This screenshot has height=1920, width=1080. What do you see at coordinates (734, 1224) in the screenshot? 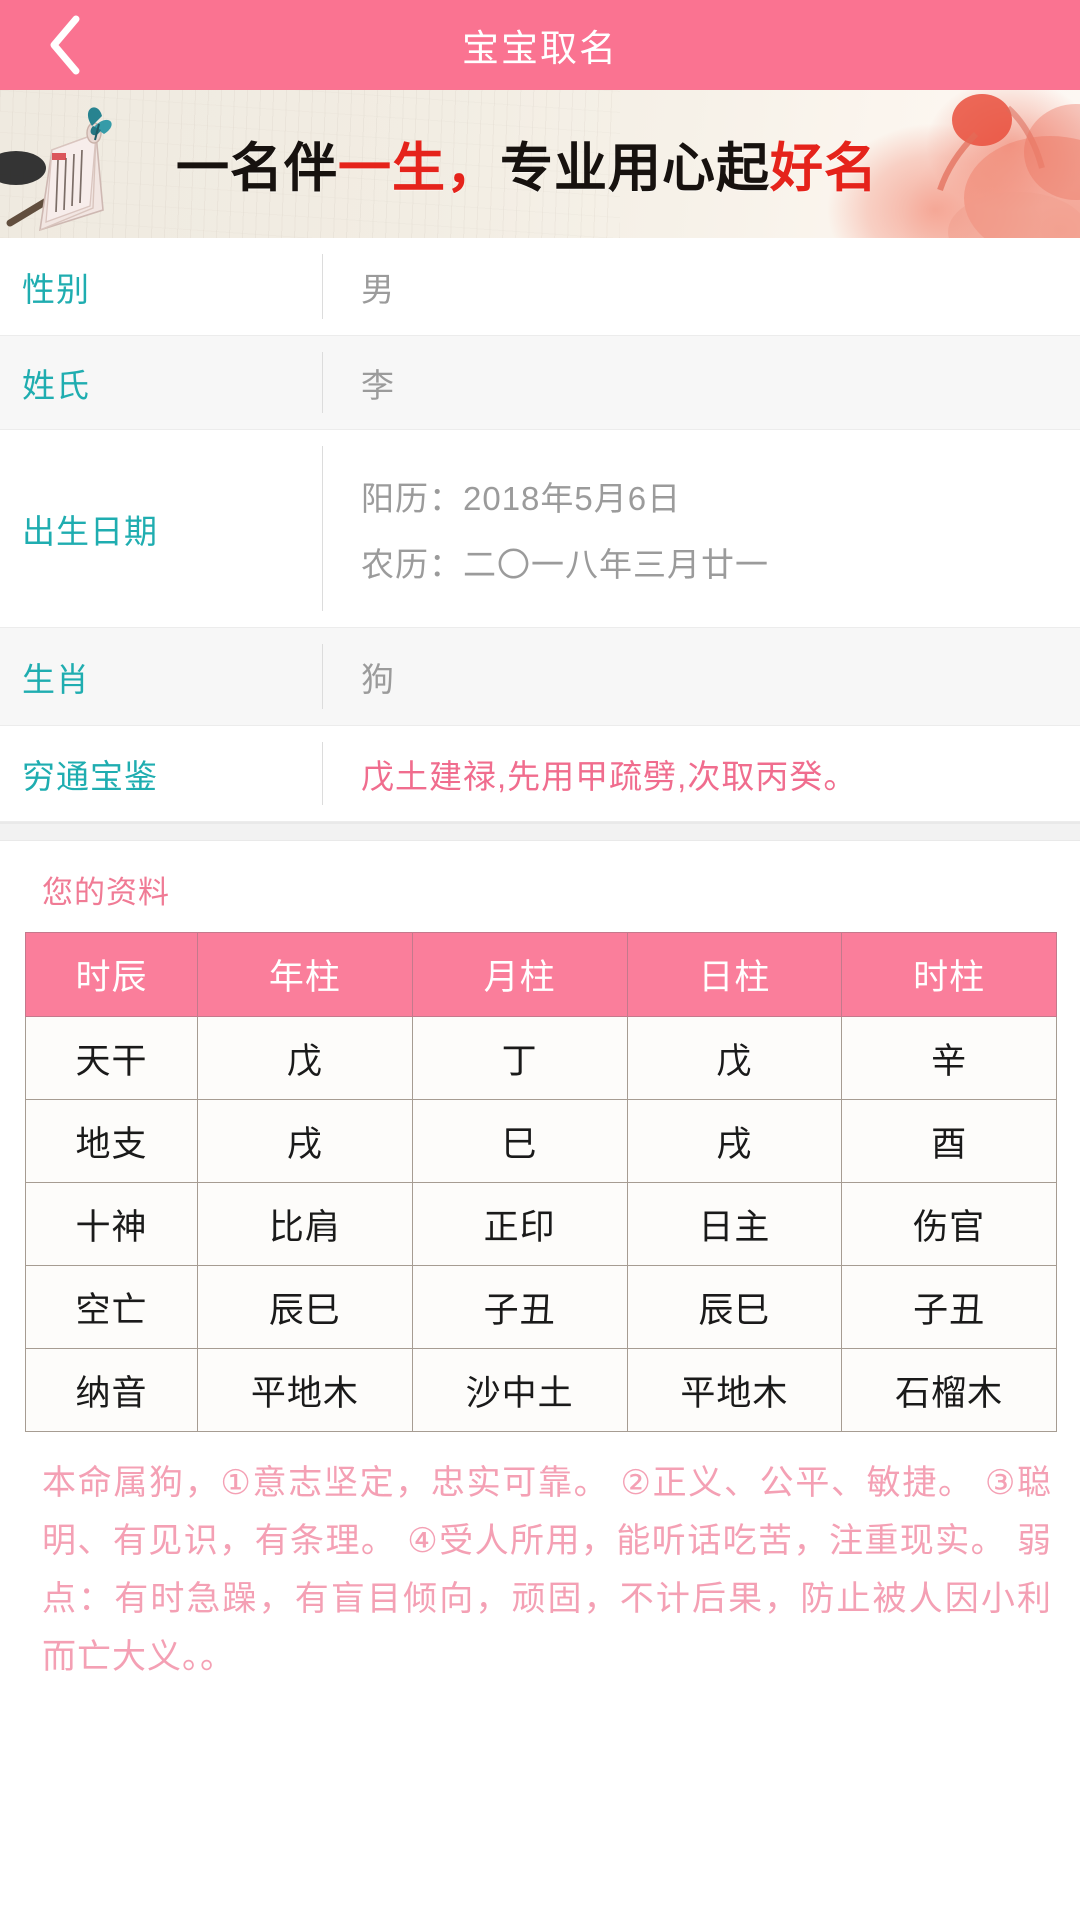
I see `table-cell: 日主` at bounding box center [734, 1224].